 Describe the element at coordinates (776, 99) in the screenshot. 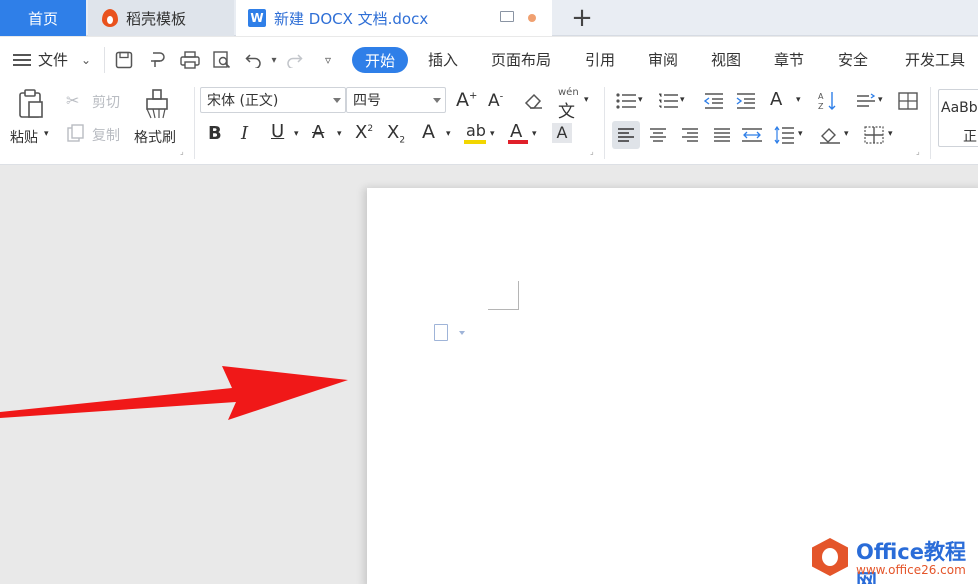

I see `character-spacing-icon: A` at that location.